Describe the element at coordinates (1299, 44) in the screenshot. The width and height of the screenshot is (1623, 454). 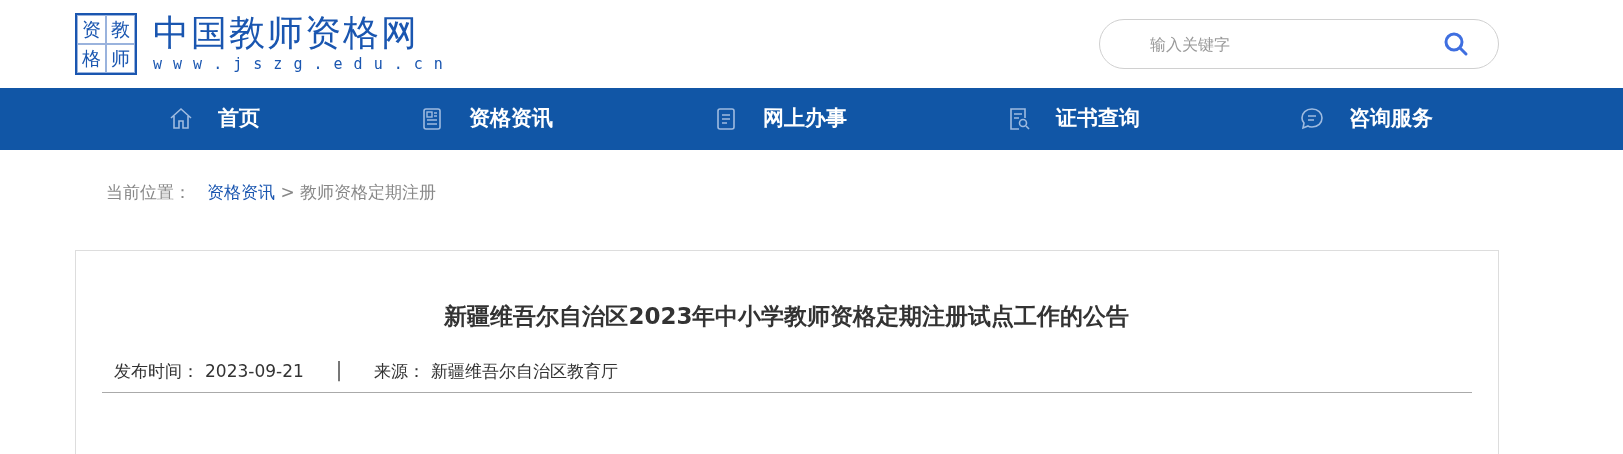
I see `search-field: 输入关键字` at that location.